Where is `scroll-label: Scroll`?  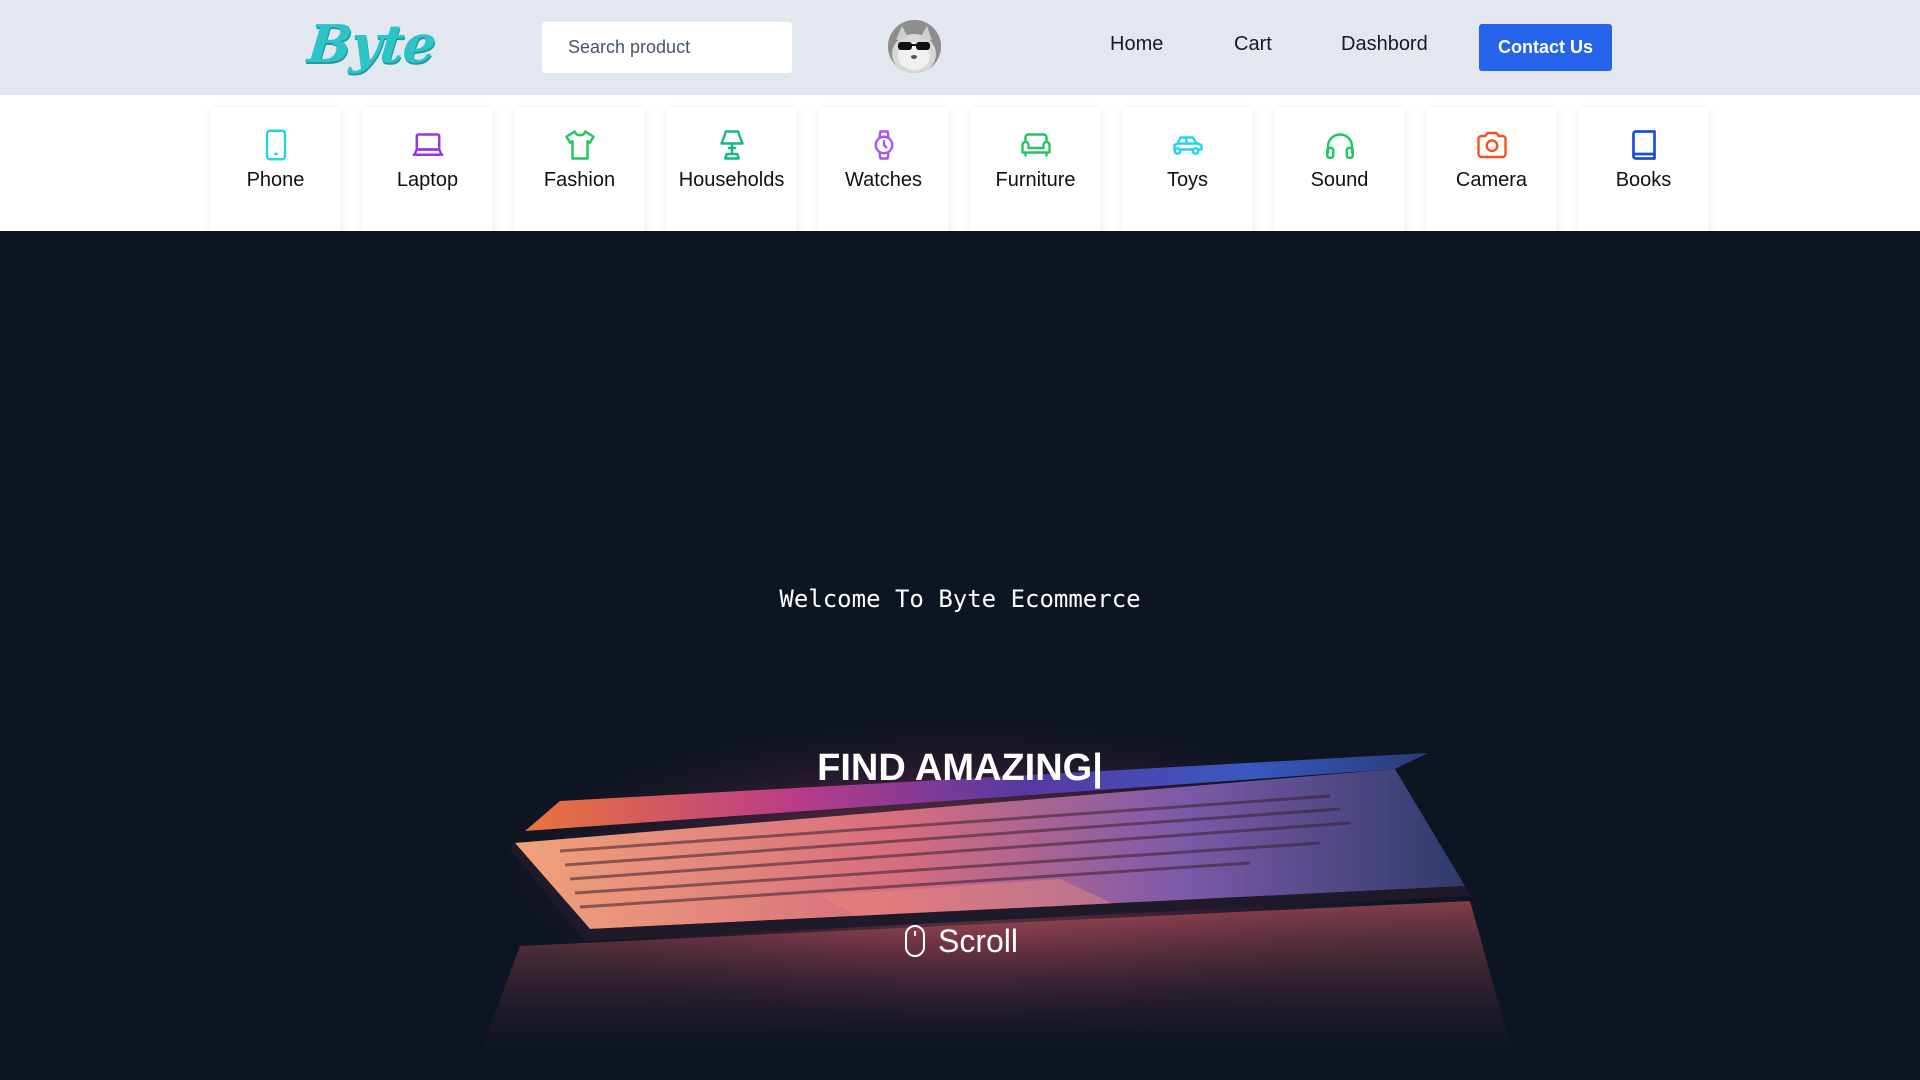 scroll-label: Scroll is located at coordinates (978, 940).